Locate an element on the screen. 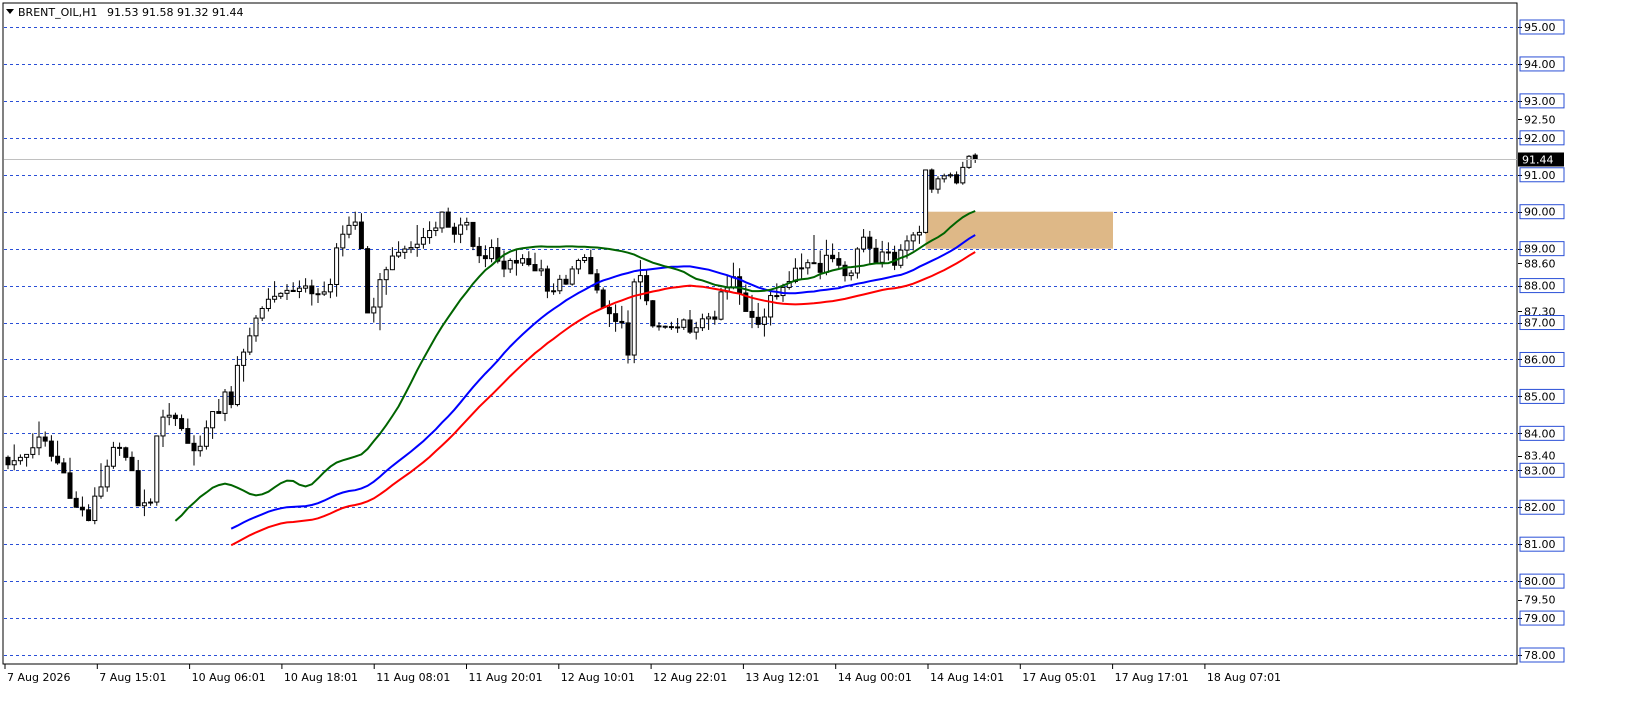 The width and height of the screenshot is (1626, 714). y-tick-label: 92.00 is located at coordinates (1540, 138).